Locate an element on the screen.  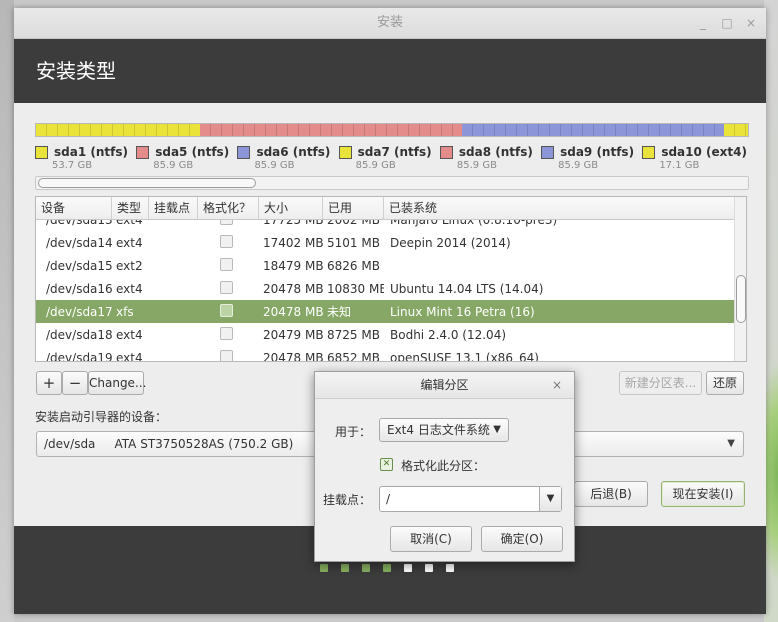
add-partition-button: + is located at coordinates (49, 383).